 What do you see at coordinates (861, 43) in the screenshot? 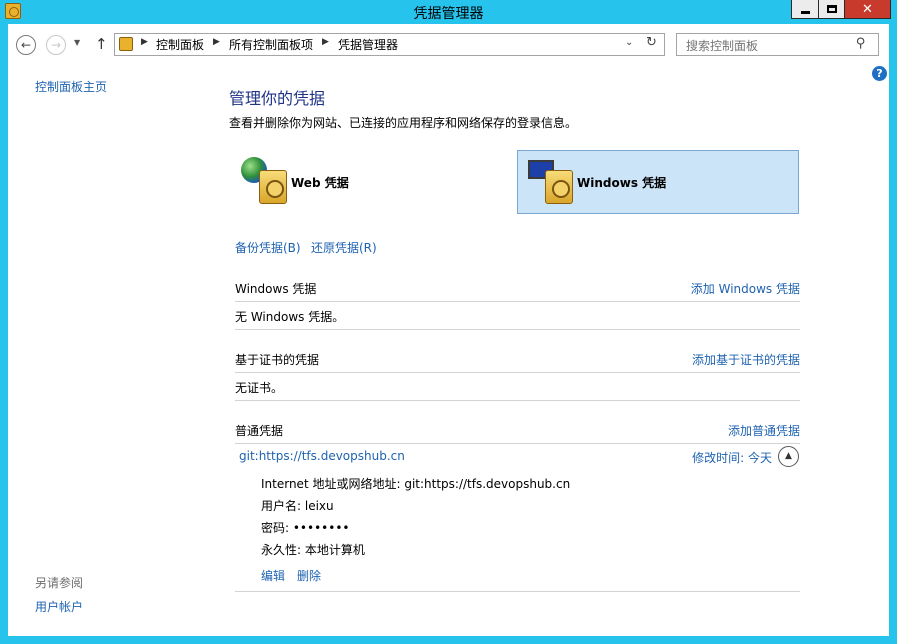
I see `search-icon: ⚲` at bounding box center [861, 43].